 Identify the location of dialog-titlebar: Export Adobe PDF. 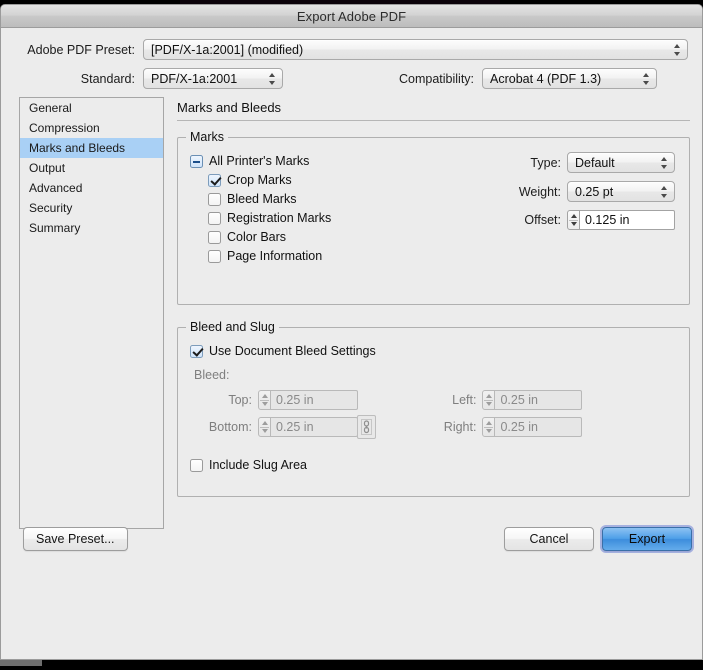
(351, 16).